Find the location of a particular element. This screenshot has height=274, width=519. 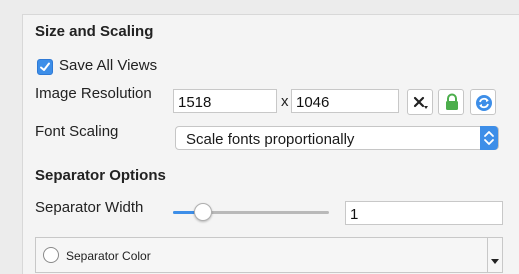

refresh-icon is located at coordinates (484, 103).